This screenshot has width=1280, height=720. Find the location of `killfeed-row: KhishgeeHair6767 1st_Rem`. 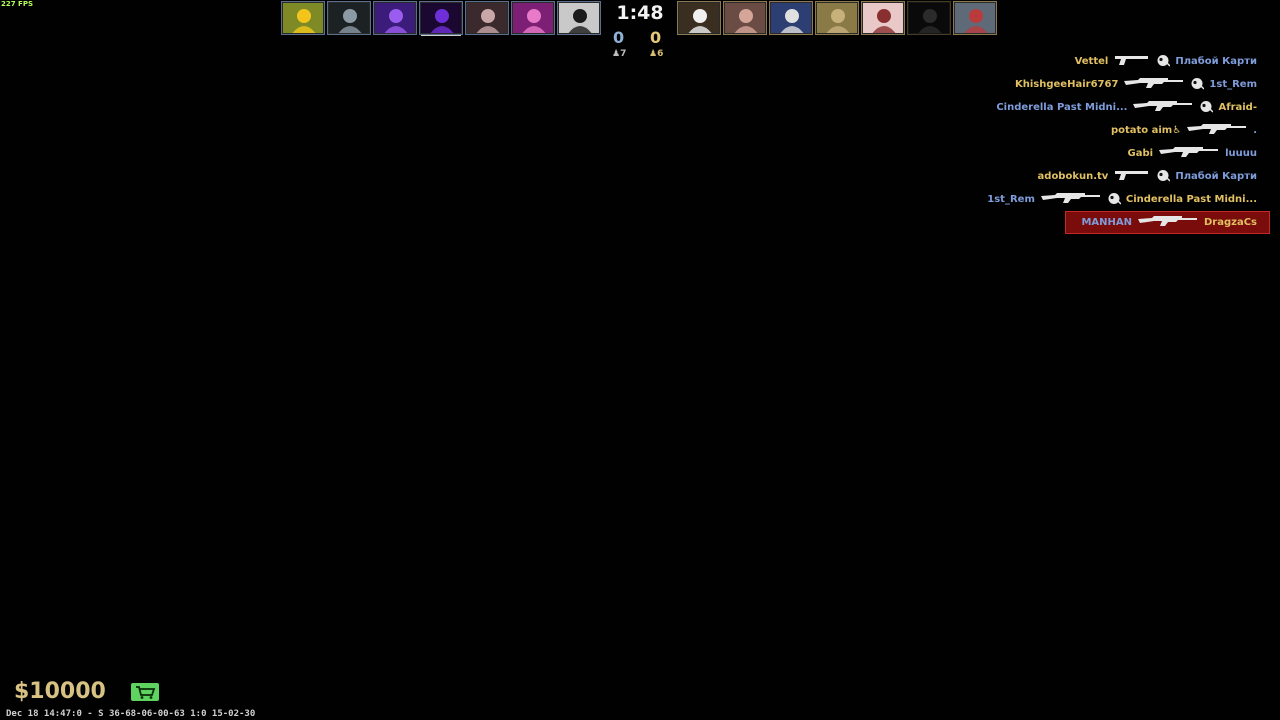

killfeed-row: KhishgeeHair6767 1st_Rem is located at coordinates (1105, 84).